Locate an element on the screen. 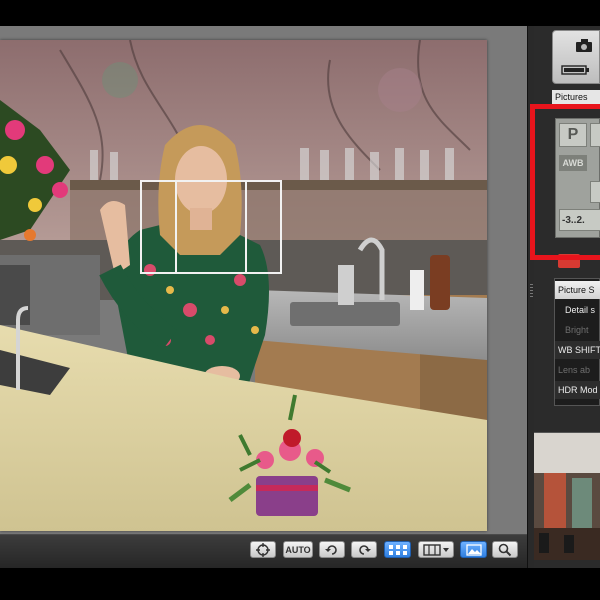  af-point-box-center is located at coordinates (211, 227).